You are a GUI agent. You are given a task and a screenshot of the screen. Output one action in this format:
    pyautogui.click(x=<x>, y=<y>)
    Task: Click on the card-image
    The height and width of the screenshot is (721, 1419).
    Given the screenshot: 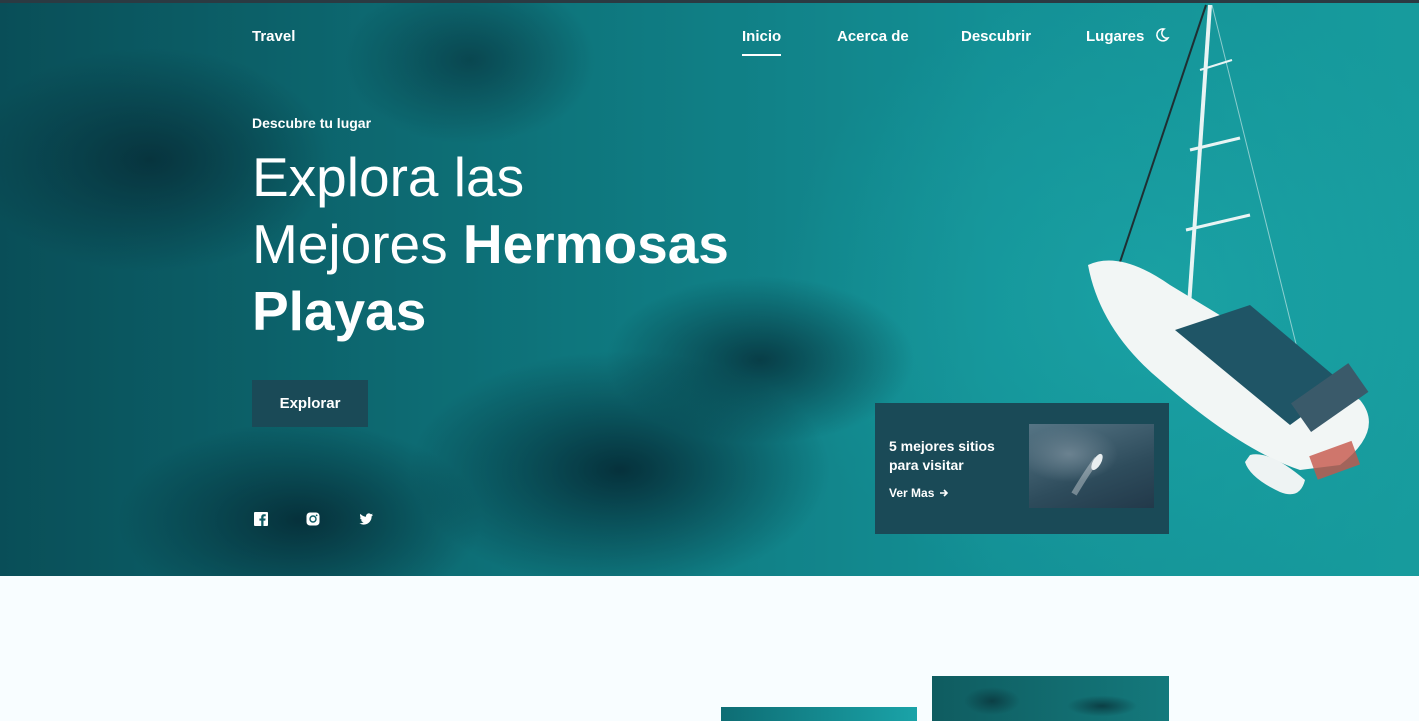 What is the action you would take?
    pyautogui.click(x=1091, y=466)
    